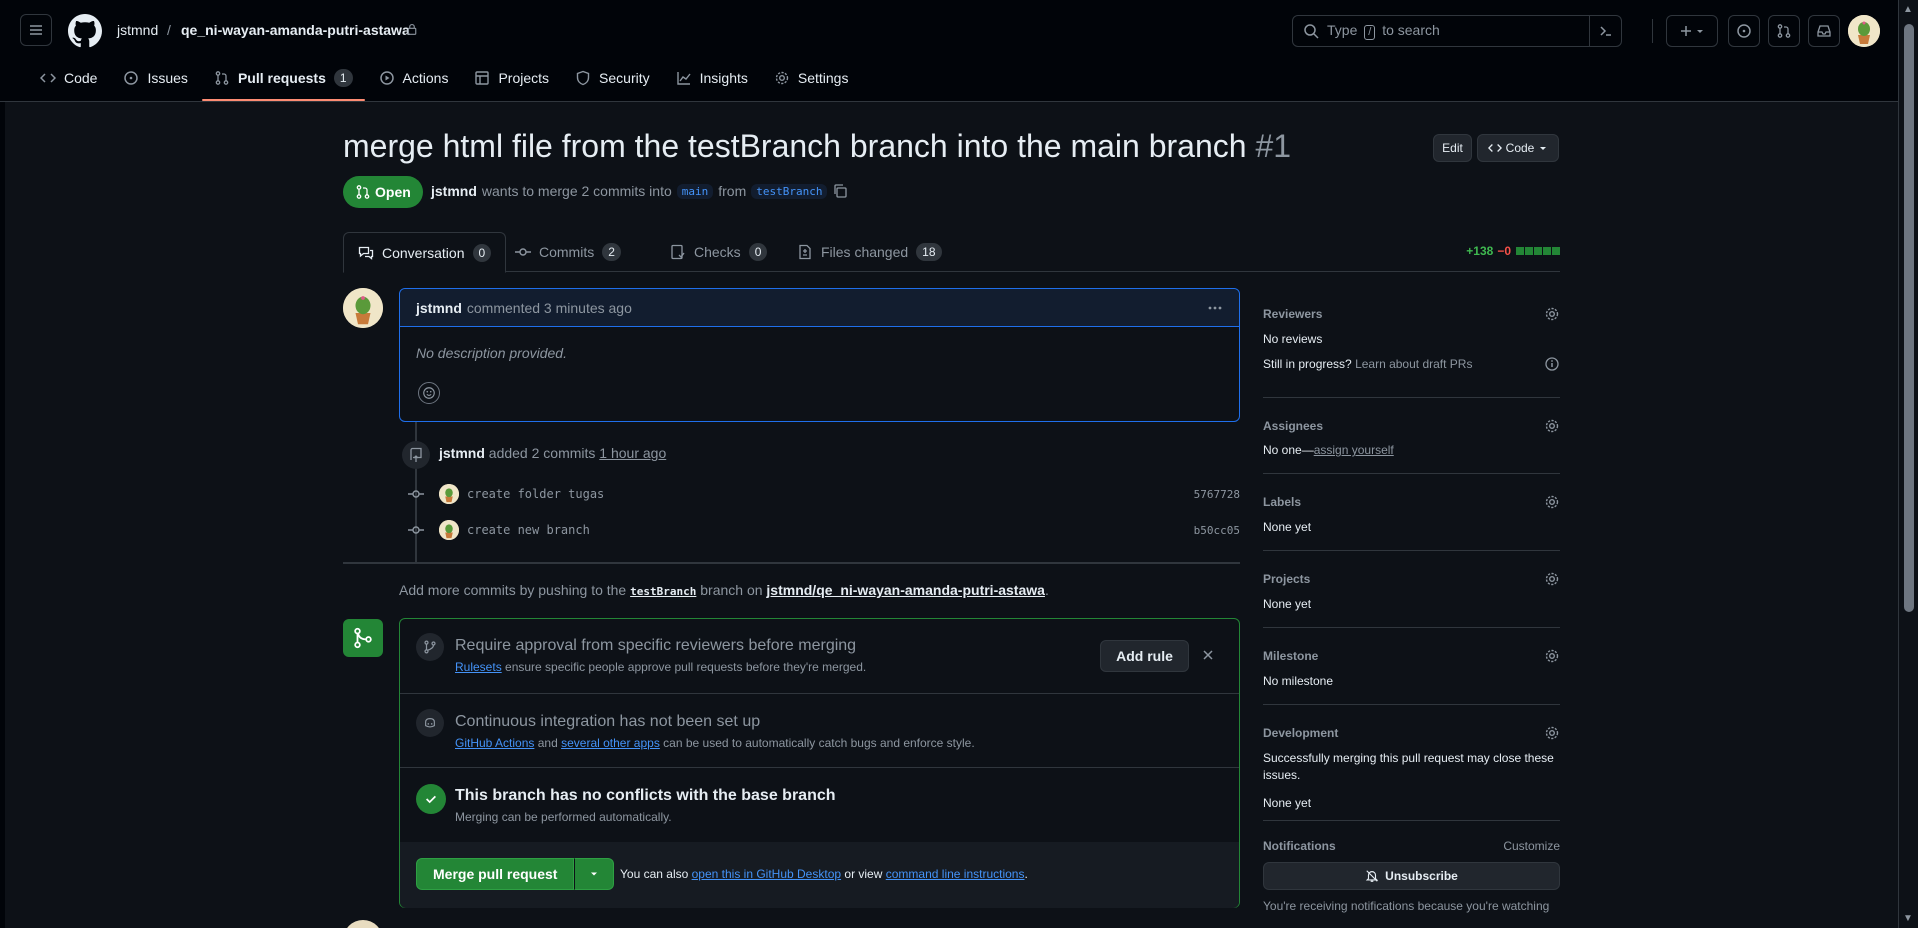  I want to click on commit-message-link: create folder tugas, so click(535, 494).